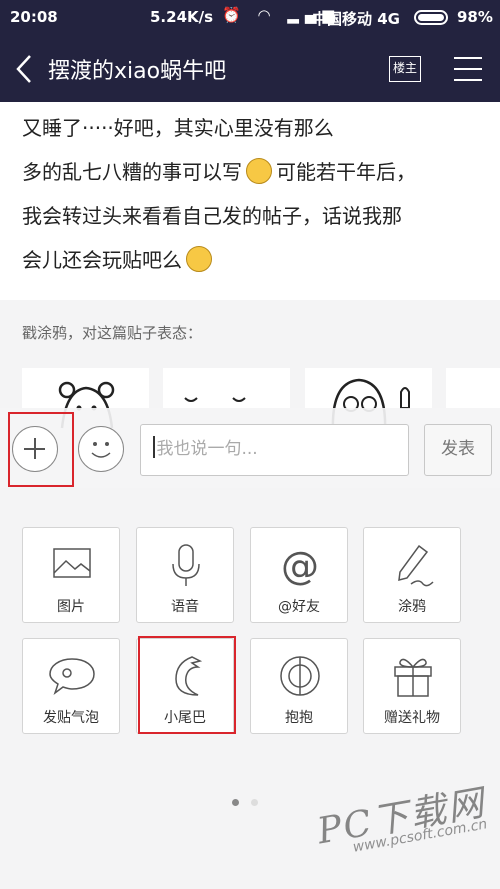  Describe the element at coordinates (299, 718) in the screenshot. I see `tool-label: 抱抱` at that location.